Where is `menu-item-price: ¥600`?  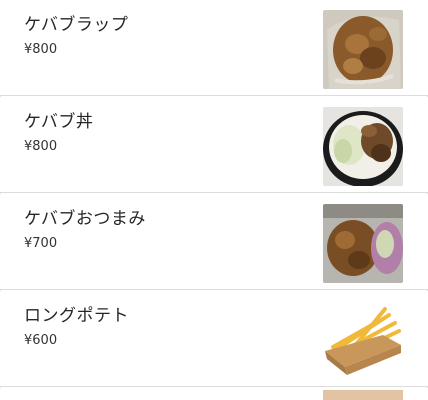 menu-item-price: ¥600 is located at coordinates (41, 340).